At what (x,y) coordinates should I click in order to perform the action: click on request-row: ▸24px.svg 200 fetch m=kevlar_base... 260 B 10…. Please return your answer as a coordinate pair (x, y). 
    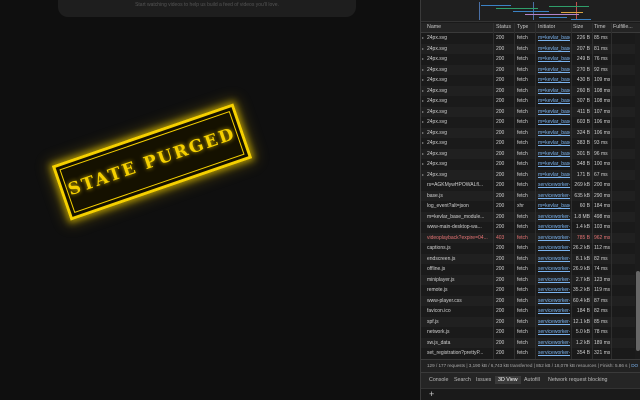
    Looking at the image, I should click on (528, 90).